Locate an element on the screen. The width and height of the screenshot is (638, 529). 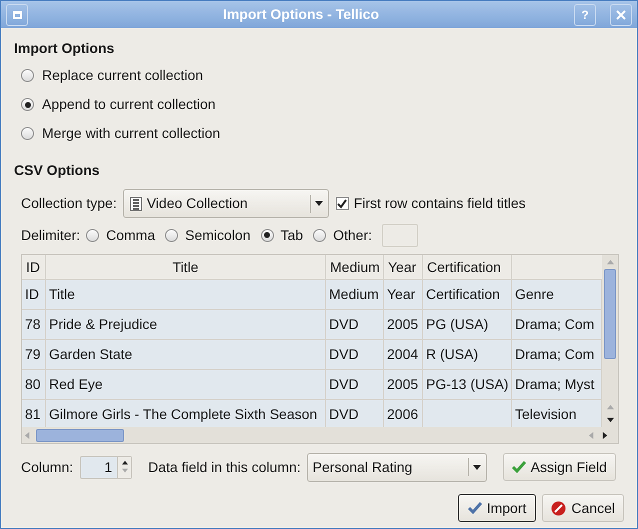
right-arrow-icon is located at coordinates (605, 435).